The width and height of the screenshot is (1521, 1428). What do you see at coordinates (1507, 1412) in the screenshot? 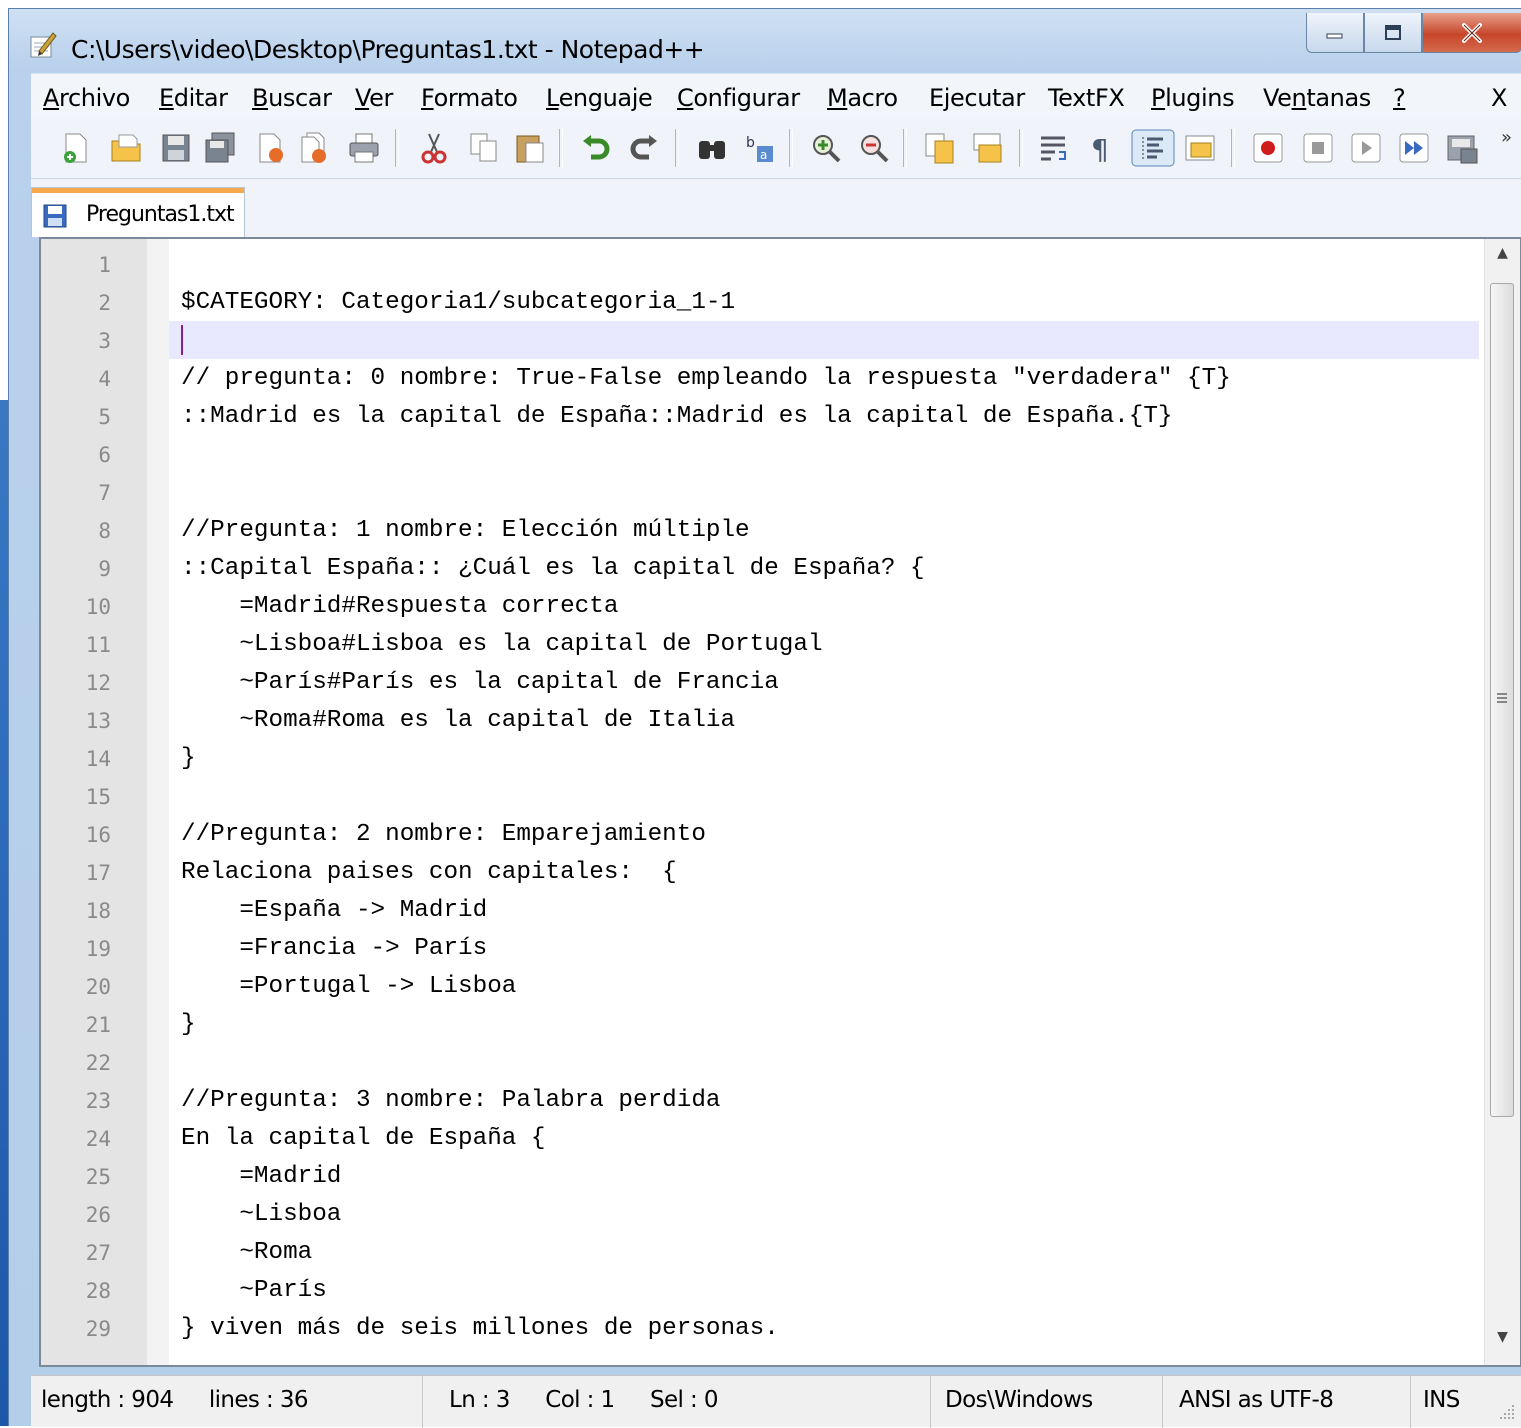
I see `resize-grip-icon` at bounding box center [1507, 1412].